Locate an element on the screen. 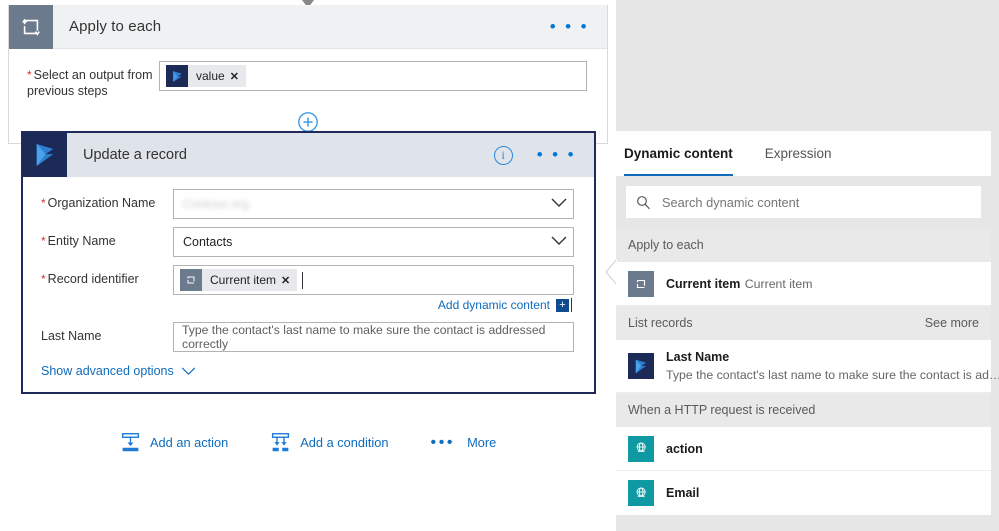 Image resolution: width=999 pixels, height=531 pixels. organization-name-label: * Organization Name is located at coordinates (107, 200).